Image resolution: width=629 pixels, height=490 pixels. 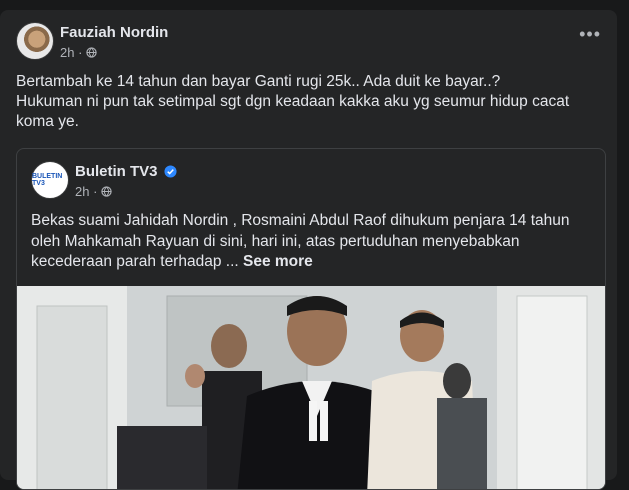 What do you see at coordinates (114, 32) in the screenshot?
I see `author-name: Fauziah Nordin` at bounding box center [114, 32].